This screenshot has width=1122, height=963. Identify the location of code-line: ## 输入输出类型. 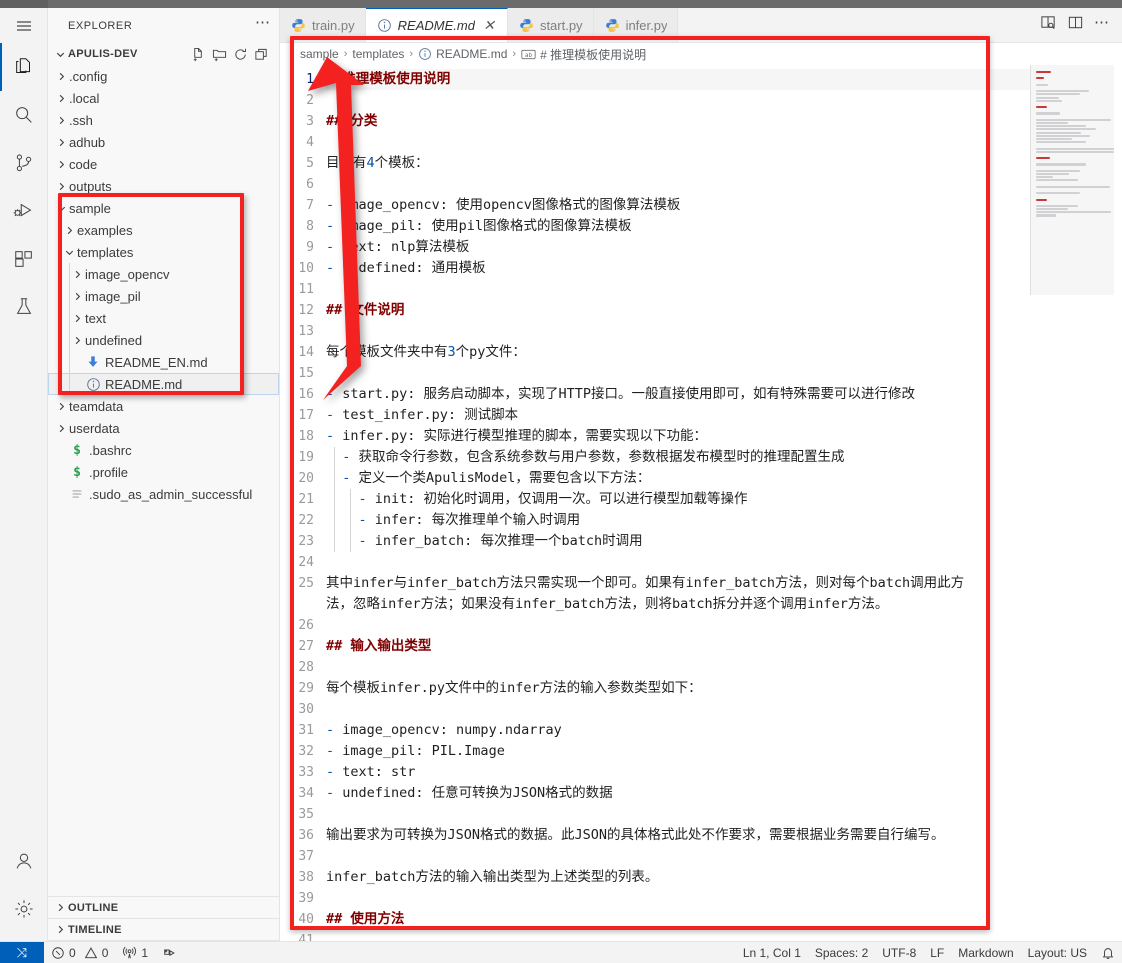
(678, 646).